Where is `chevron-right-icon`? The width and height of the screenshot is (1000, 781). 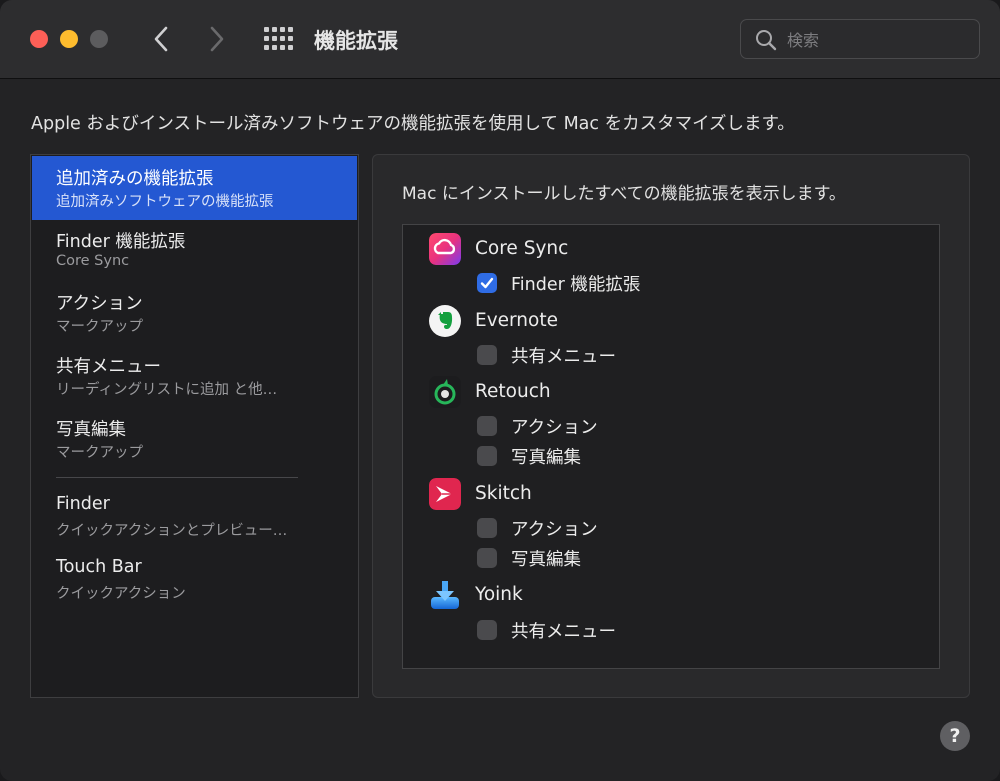 chevron-right-icon is located at coordinates (217, 39).